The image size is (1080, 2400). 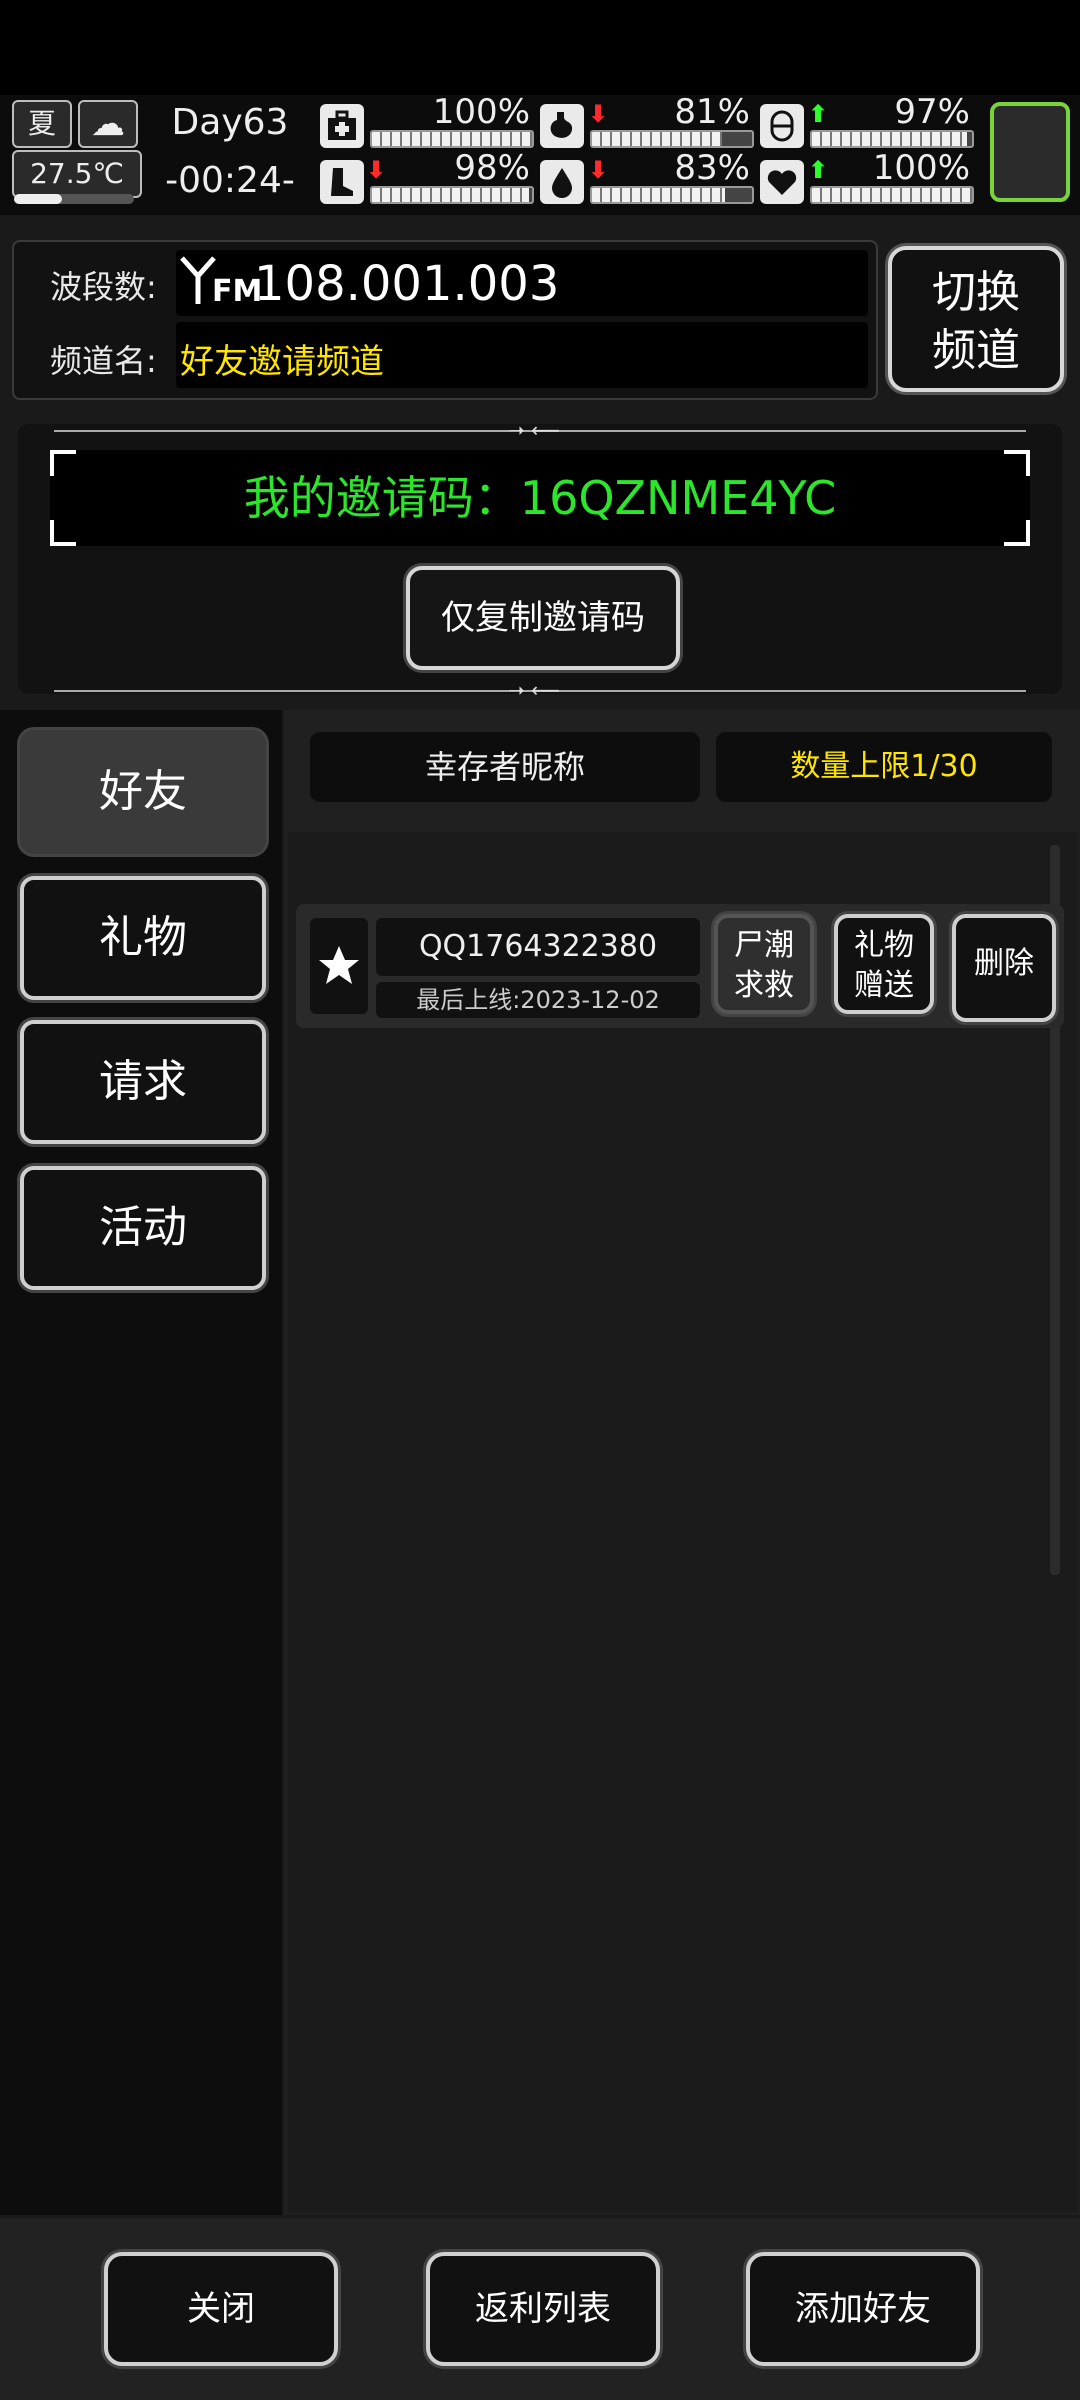 I want to click on corner-bl, so click(x=63, y=533).